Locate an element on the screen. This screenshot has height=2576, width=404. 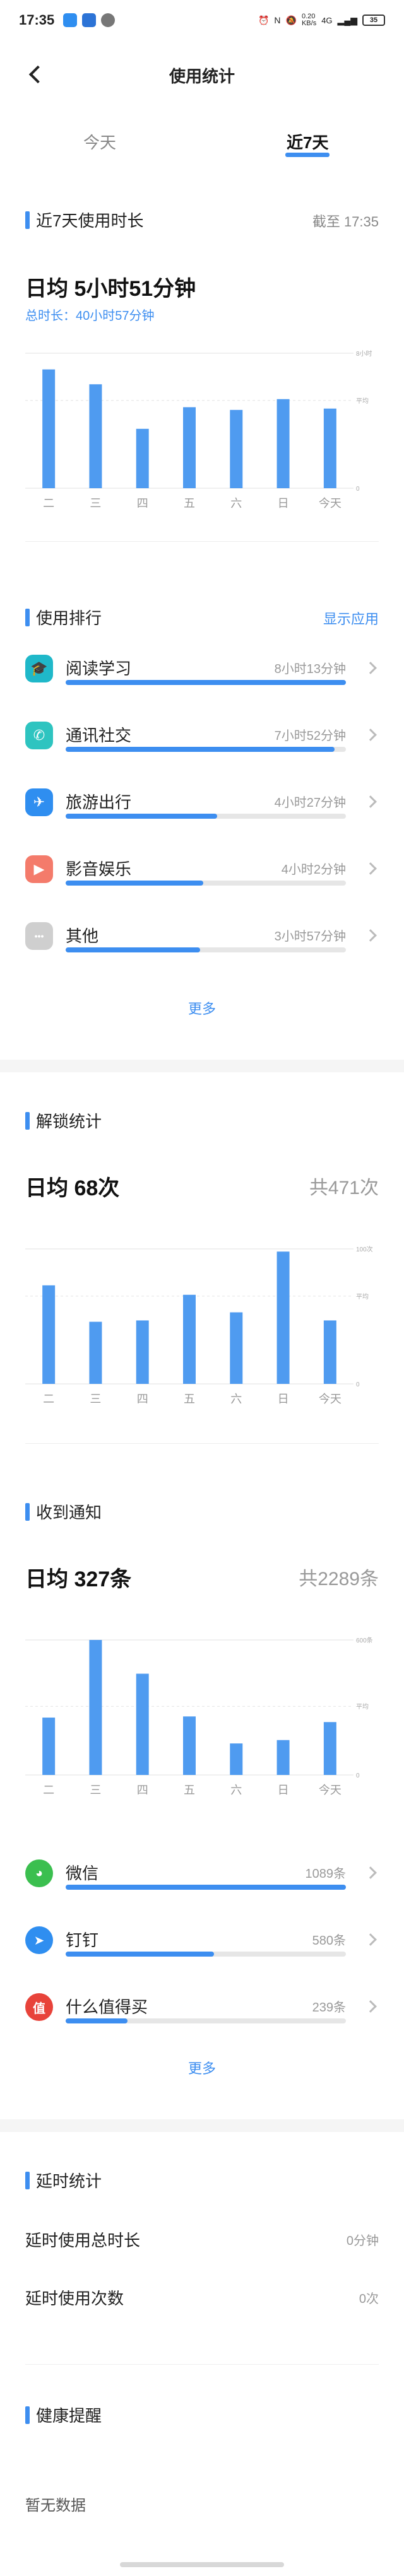
usage-total: 总时长：40小时57分钟 is located at coordinates (90, 316).